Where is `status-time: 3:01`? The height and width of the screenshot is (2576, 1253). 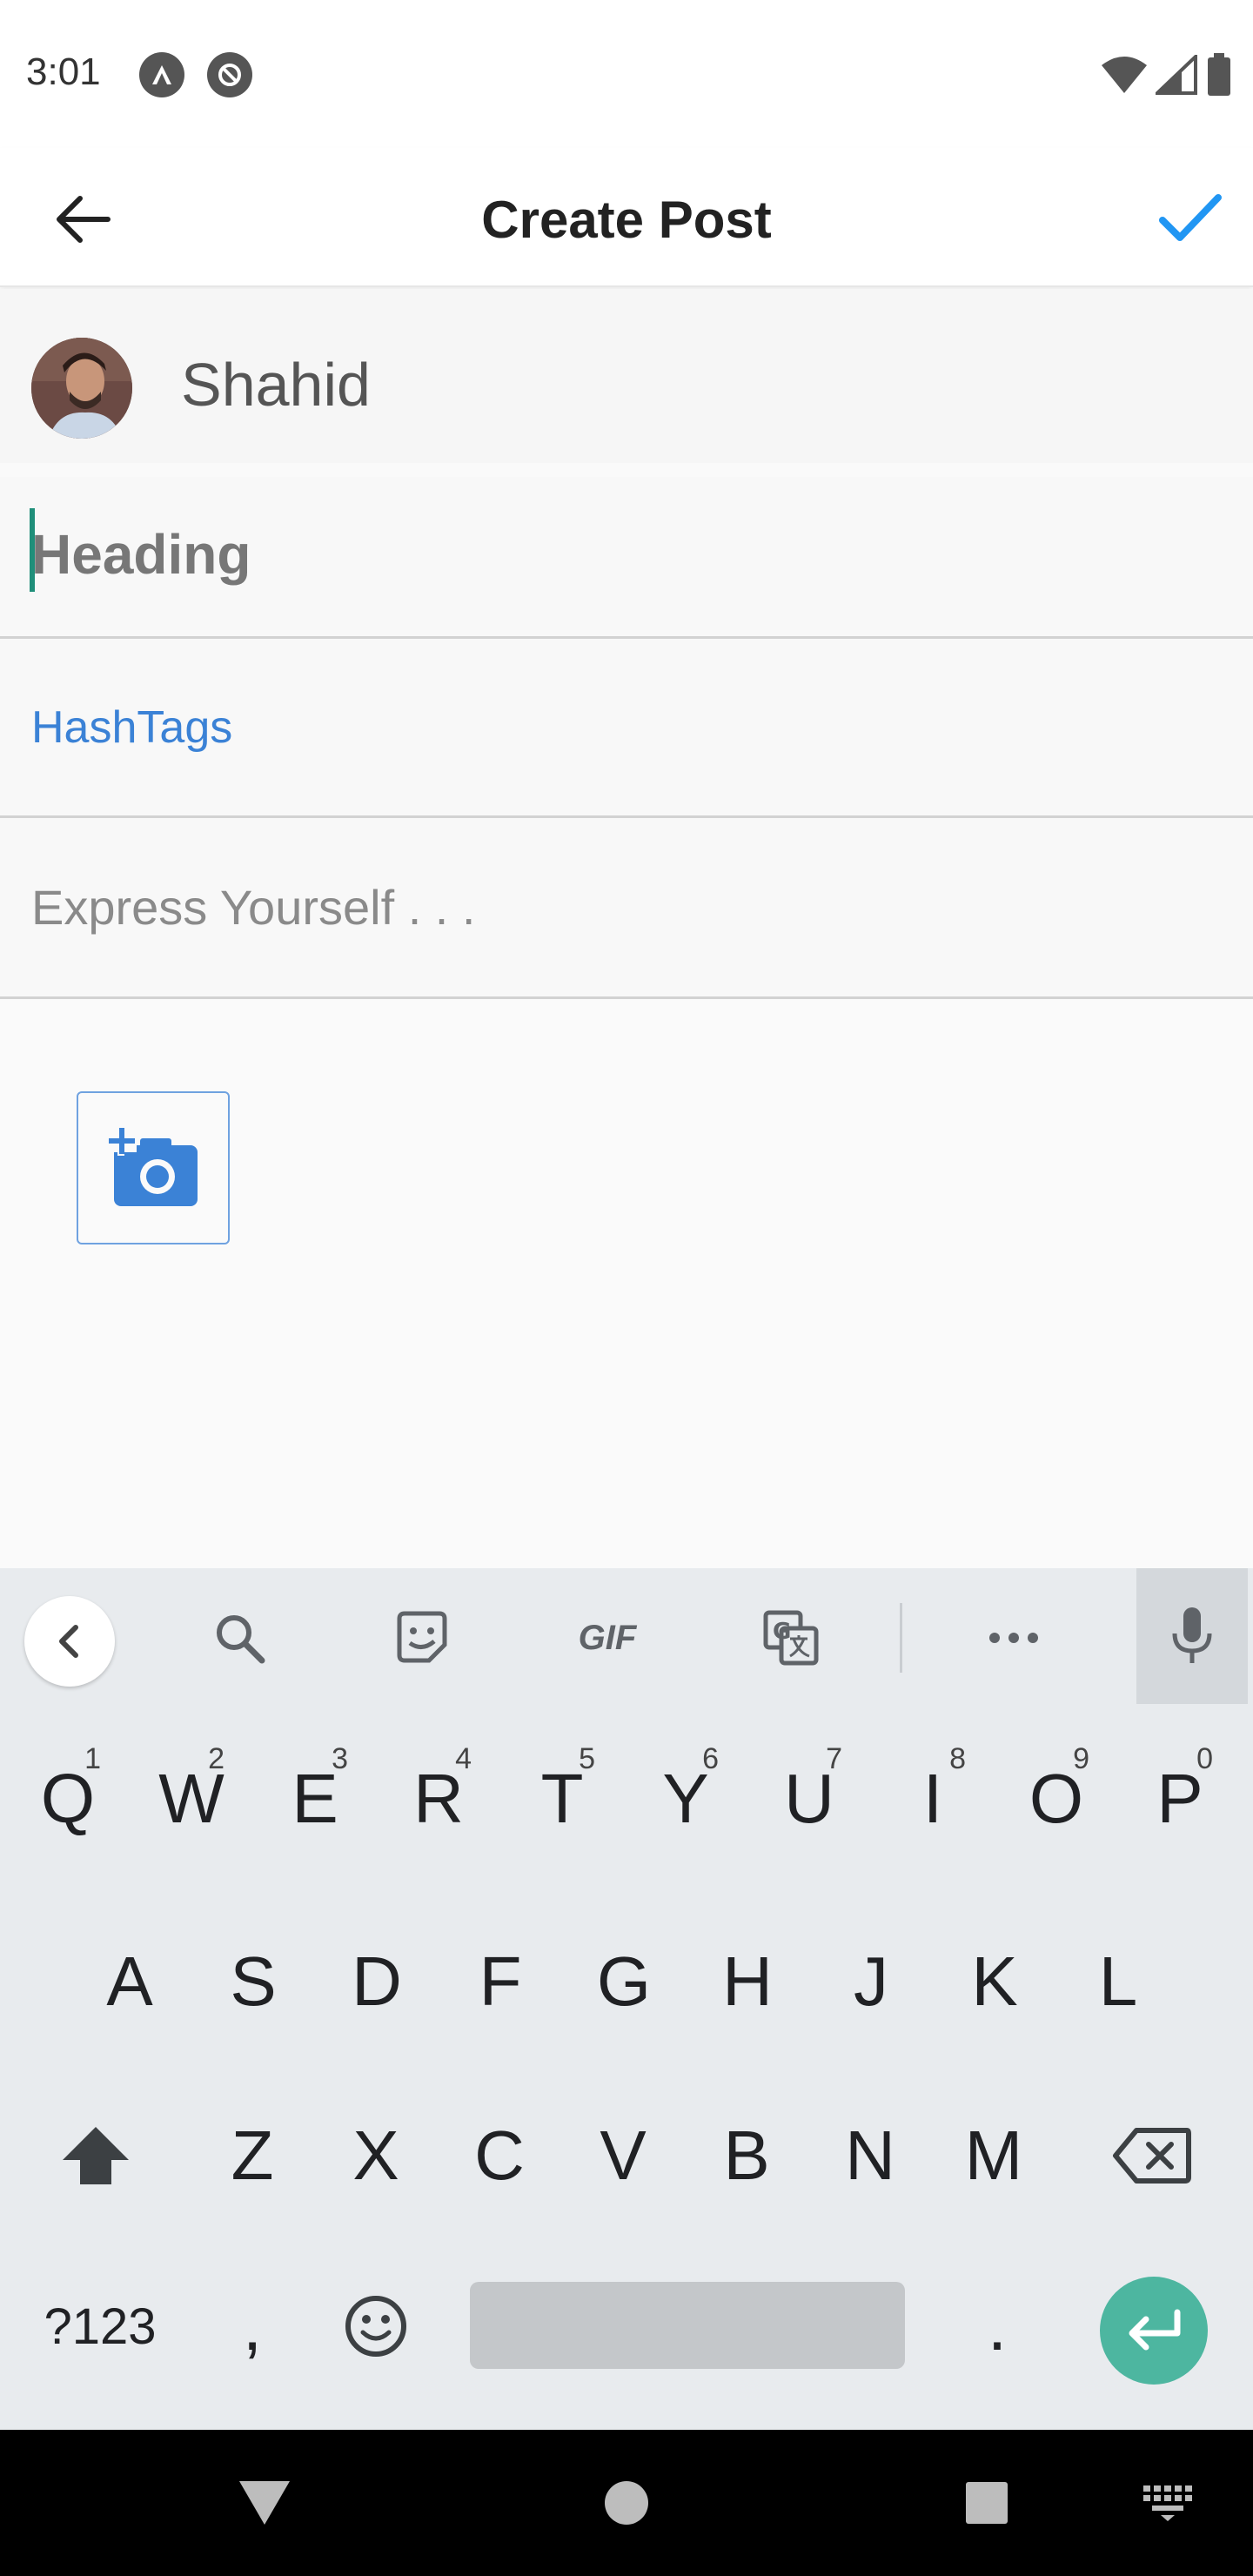 status-time: 3:01 is located at coordinates (63, 71).